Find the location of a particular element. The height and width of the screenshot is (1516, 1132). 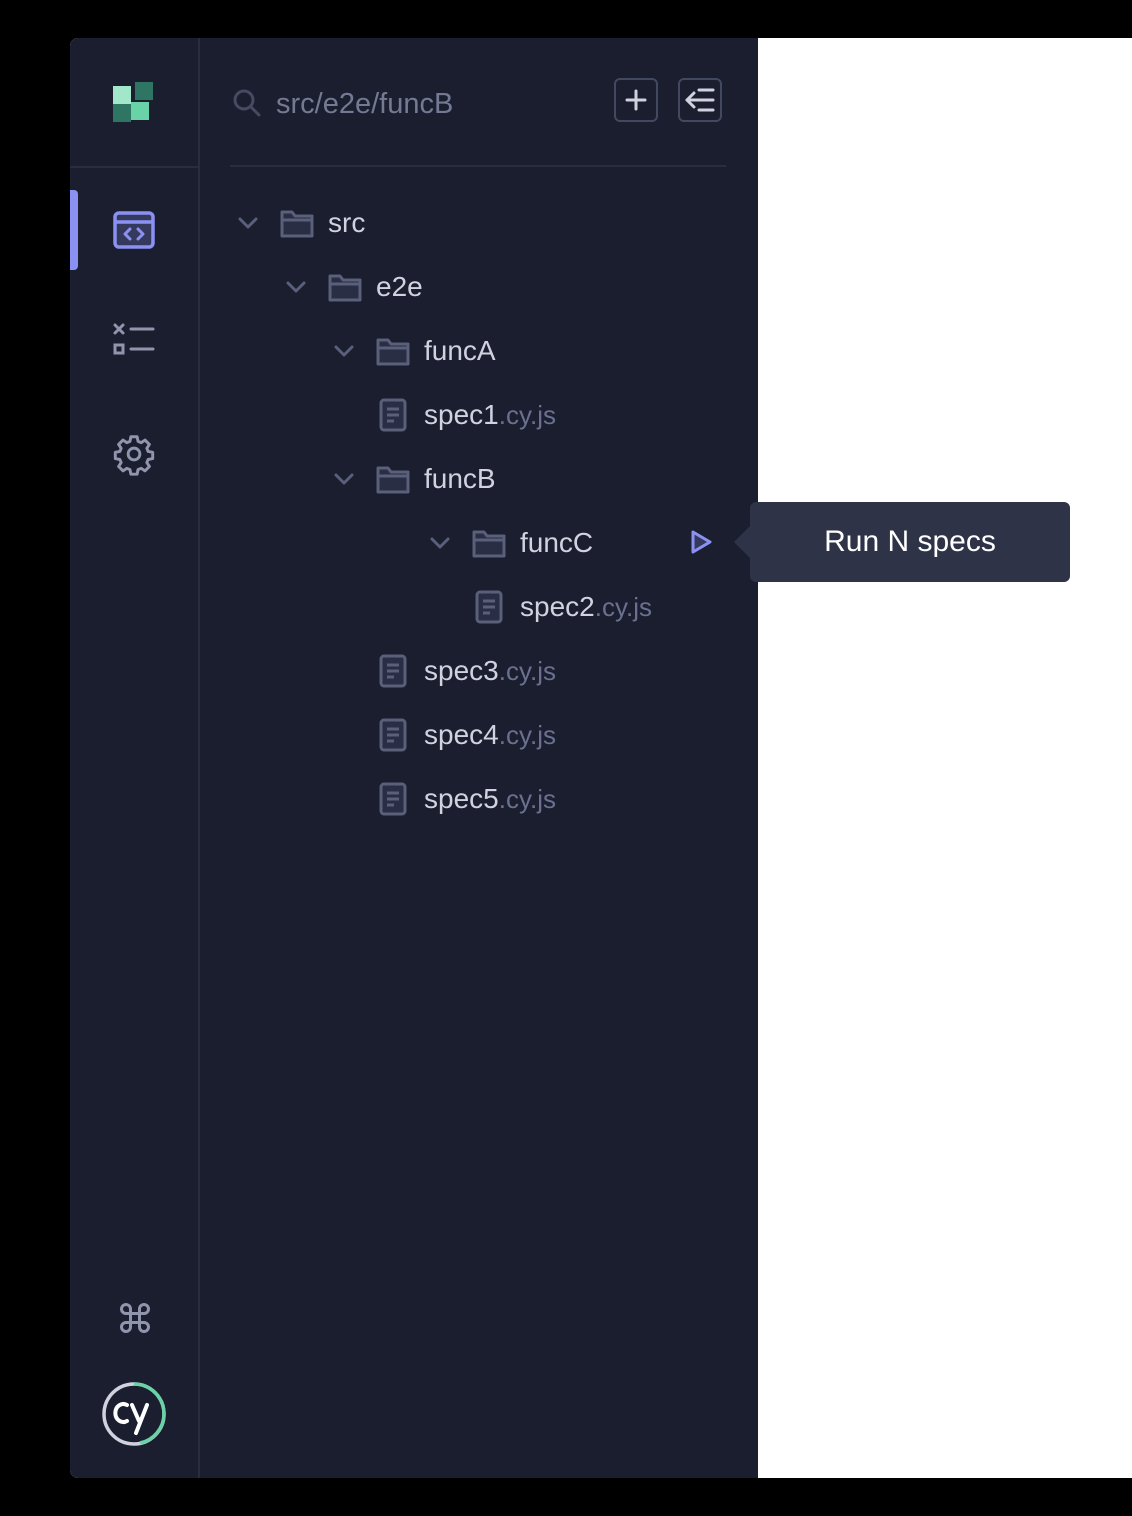

play-icon is located at coordinates (701, 542).